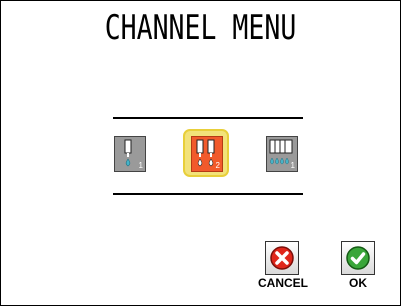  I want to click on channel-option-dual: 2, so click(206, 153).